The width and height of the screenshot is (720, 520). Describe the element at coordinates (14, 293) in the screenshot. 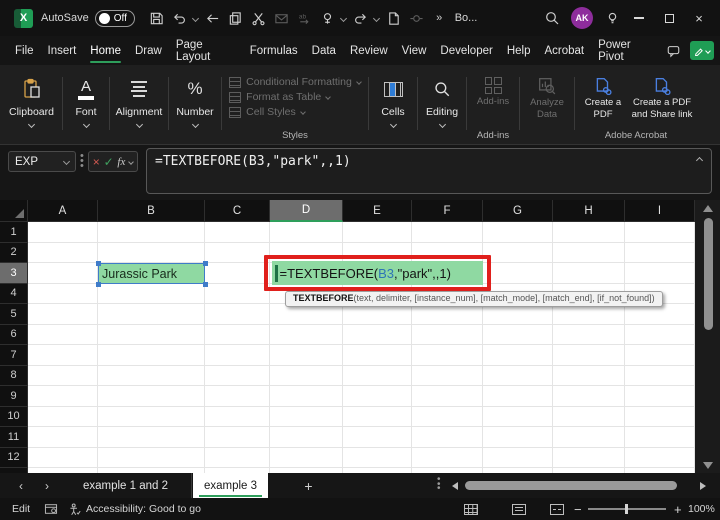

I see `row-header-4: 4` at that location.